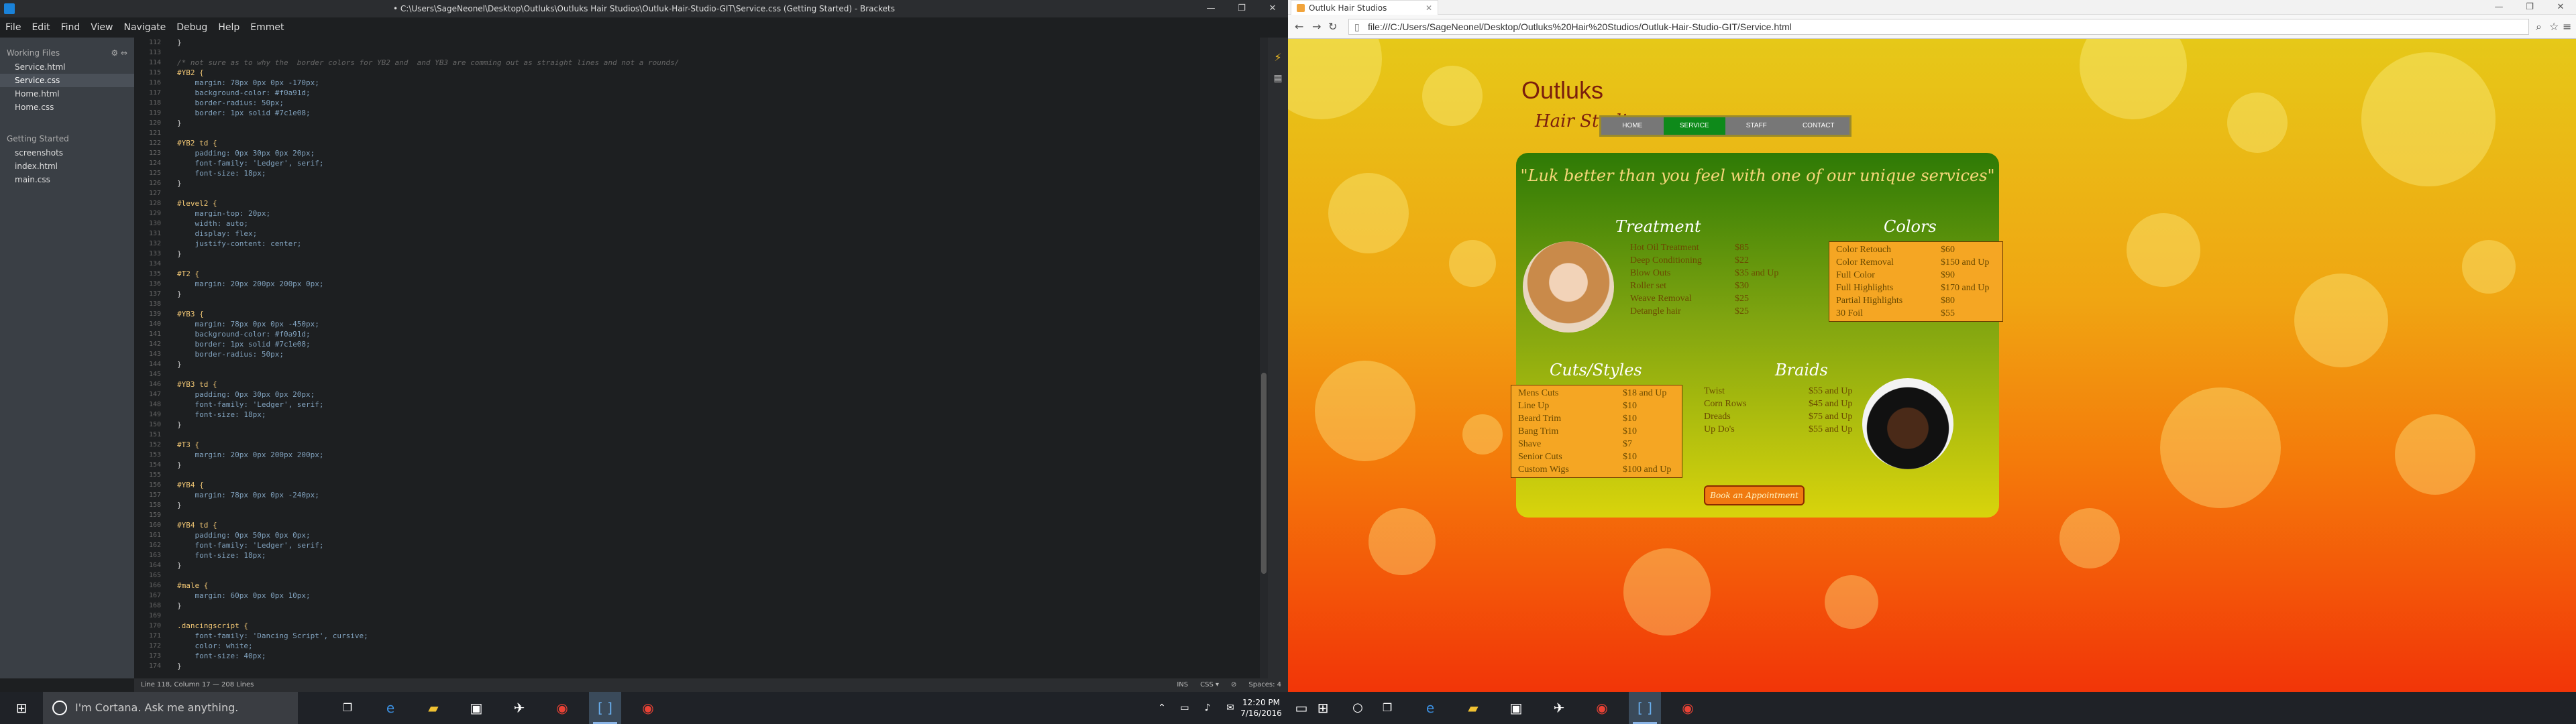  I want to click on code-line: 148 font-family: 'Ledger', serif;, so click(704, 405).